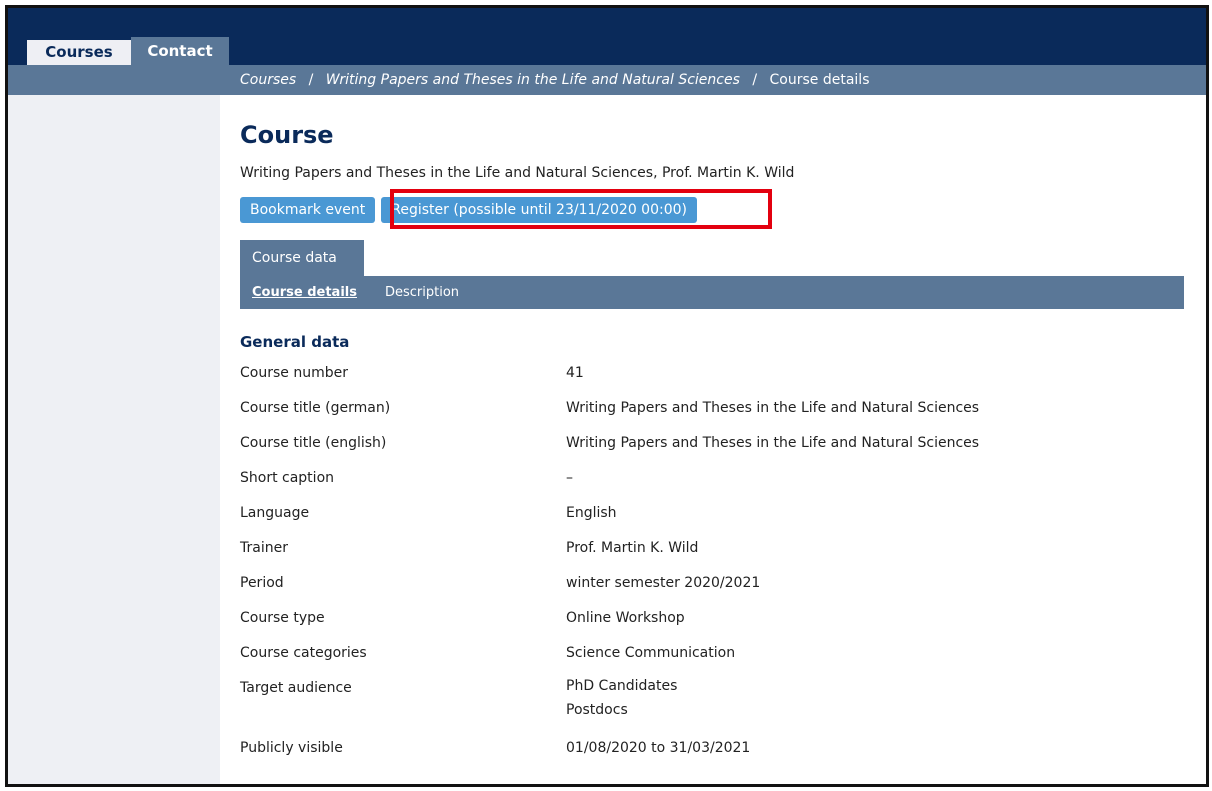 This screenshot has width=1212, height=791. What do you see at coordinates (180, 51) in the screenshot?
I see `tab-contact: Contact` at bounding box center [180, 51].